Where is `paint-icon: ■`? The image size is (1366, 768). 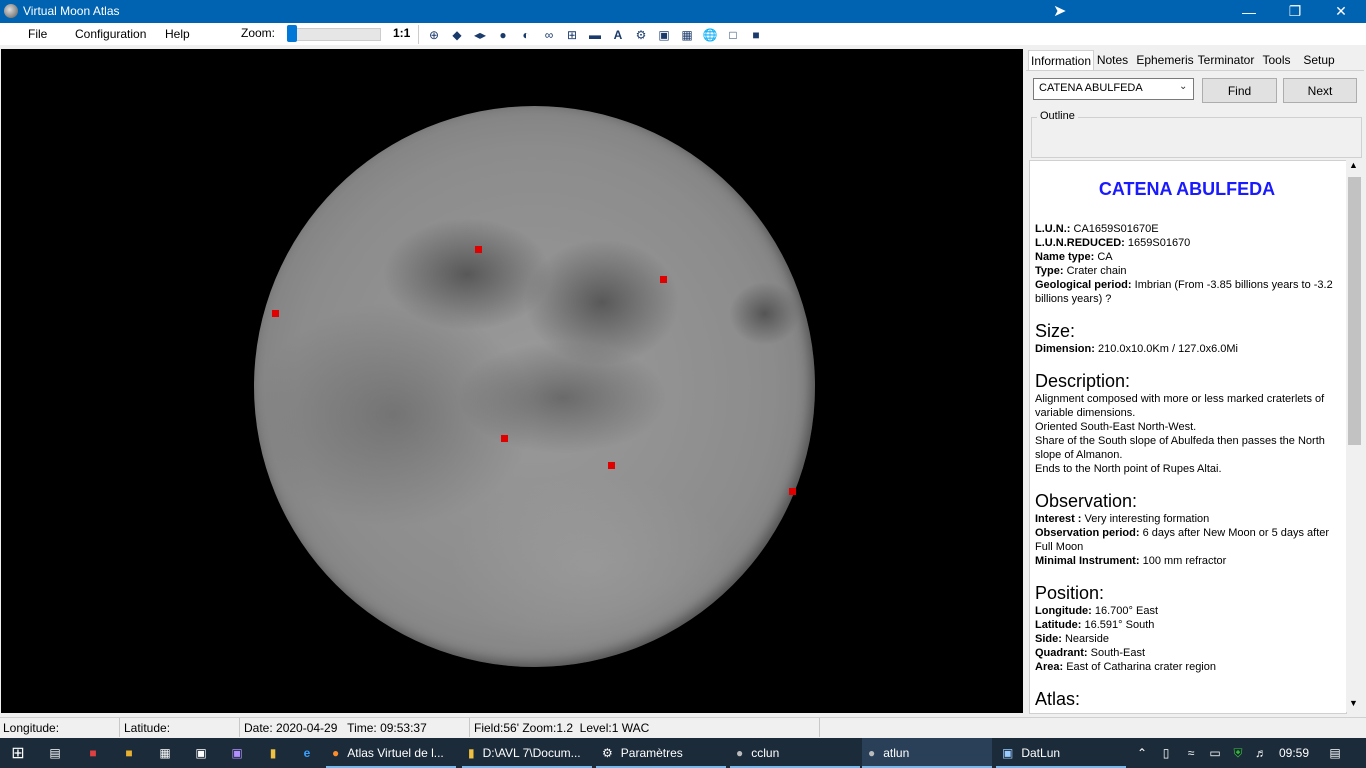 paint-icon: ■ is located at coordinates (129, 753).